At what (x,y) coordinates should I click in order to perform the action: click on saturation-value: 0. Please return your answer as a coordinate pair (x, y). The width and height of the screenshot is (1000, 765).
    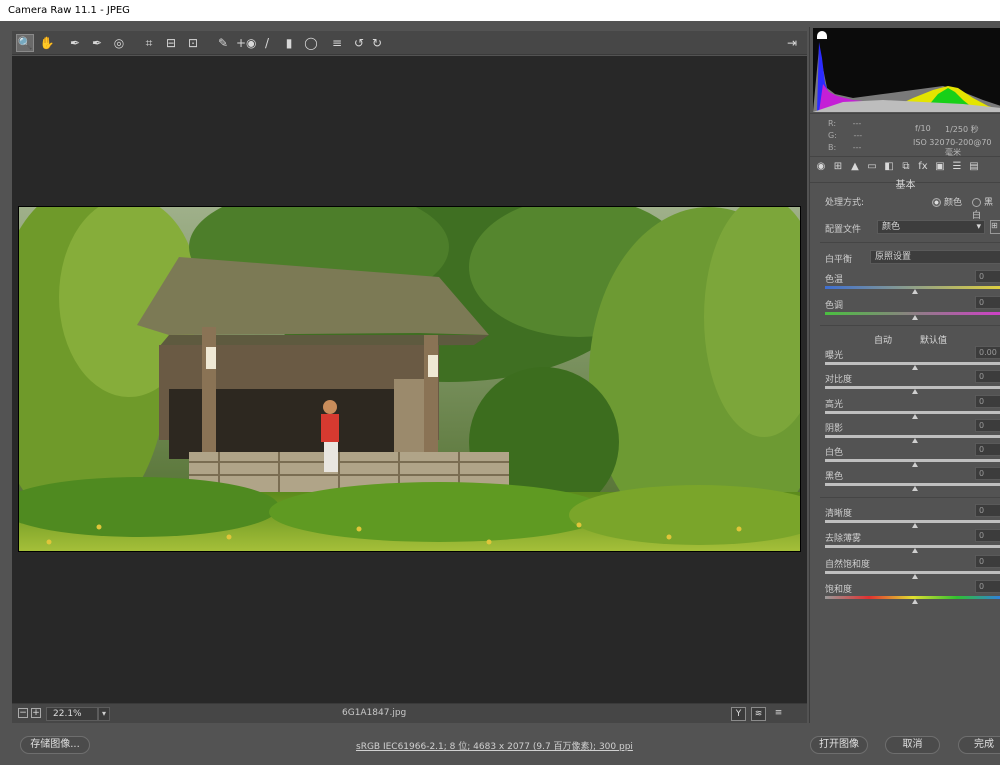
    Looking at the image, I should click on (987, 586).